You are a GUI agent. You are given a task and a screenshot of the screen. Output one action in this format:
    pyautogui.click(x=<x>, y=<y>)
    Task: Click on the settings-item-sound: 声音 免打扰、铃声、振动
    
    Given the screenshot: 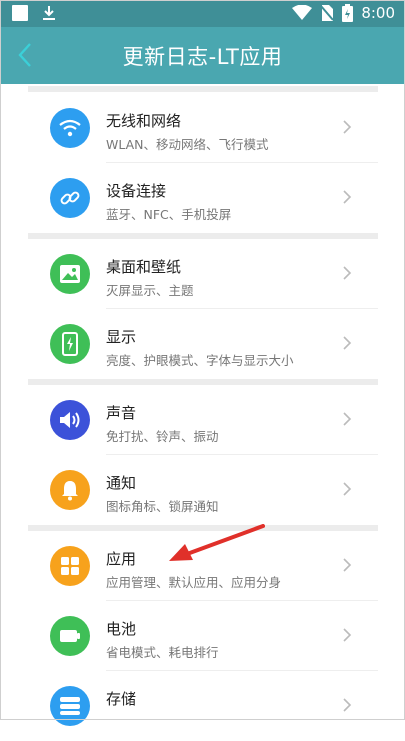 What is the action you would take?
    pyautogui.click(x=203, y=420)
    